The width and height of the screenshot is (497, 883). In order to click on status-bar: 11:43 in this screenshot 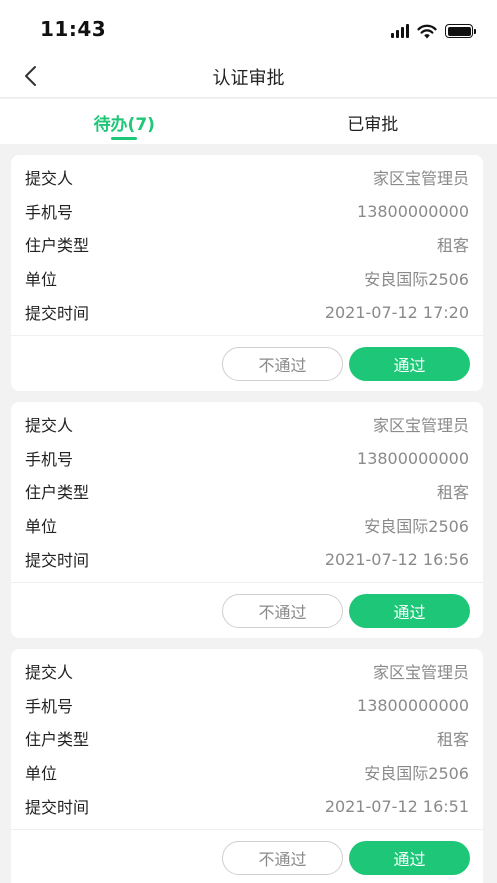, I will do `click(248, 28)`.